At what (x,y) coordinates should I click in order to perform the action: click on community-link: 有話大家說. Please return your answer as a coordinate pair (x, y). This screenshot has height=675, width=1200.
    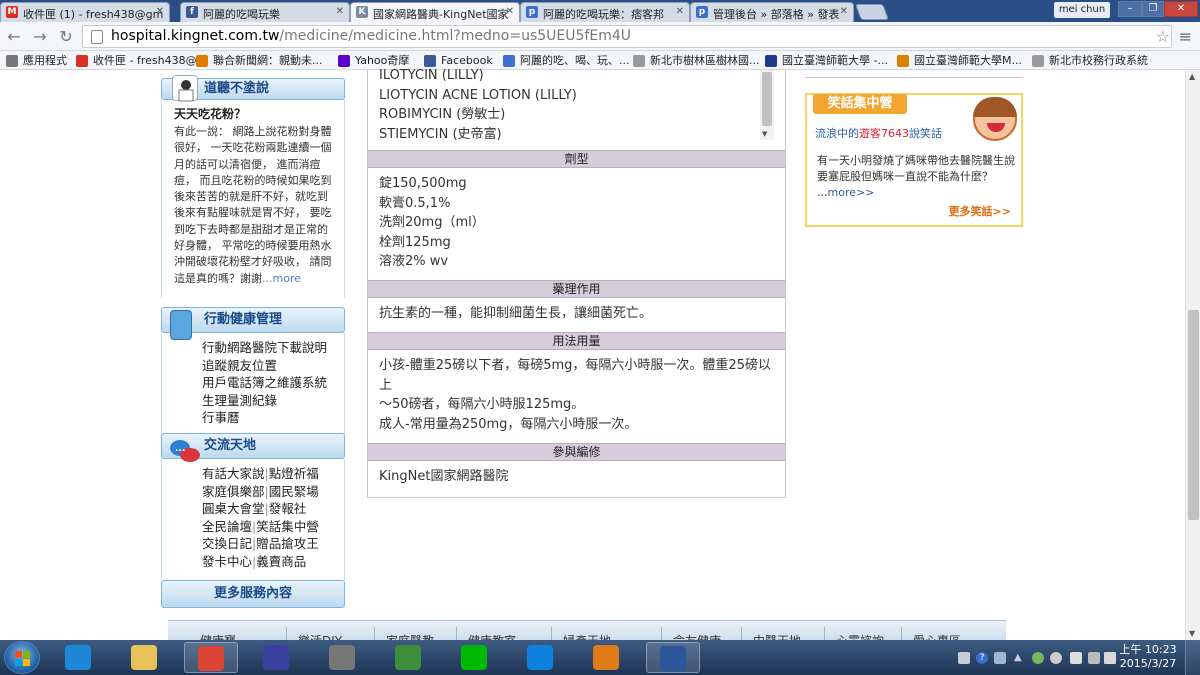
    Looking at the image, I should click on (233, 473).